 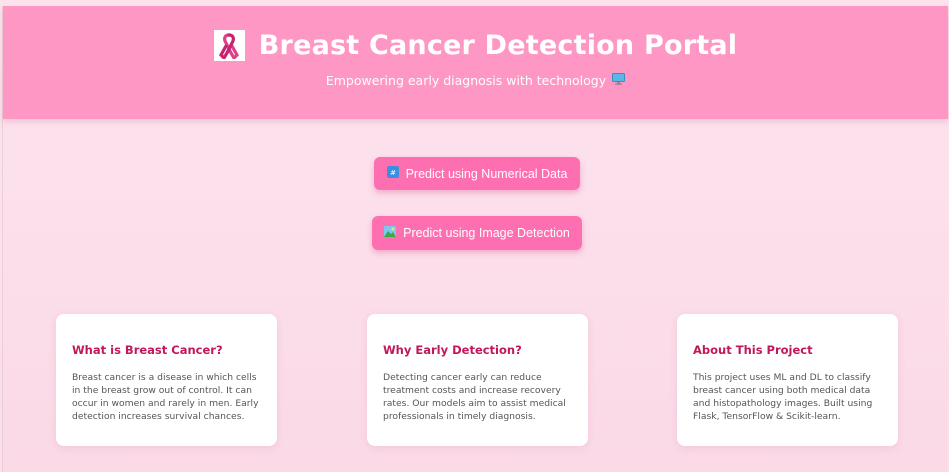 What do you see at coordinates (486, 173) in the screenshot?
I see `predict-numerical-label: Predict using Numerical Data` at bounding box center [486, 173].